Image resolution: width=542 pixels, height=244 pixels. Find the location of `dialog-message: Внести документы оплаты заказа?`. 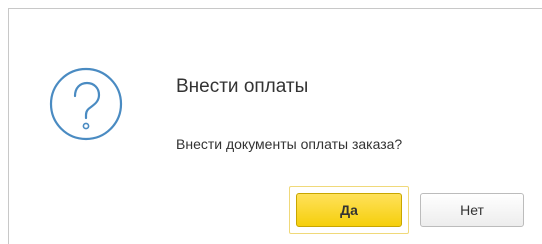

dialog-message: Внести документы оплаты заказа? is located at coordinates (289, 144).